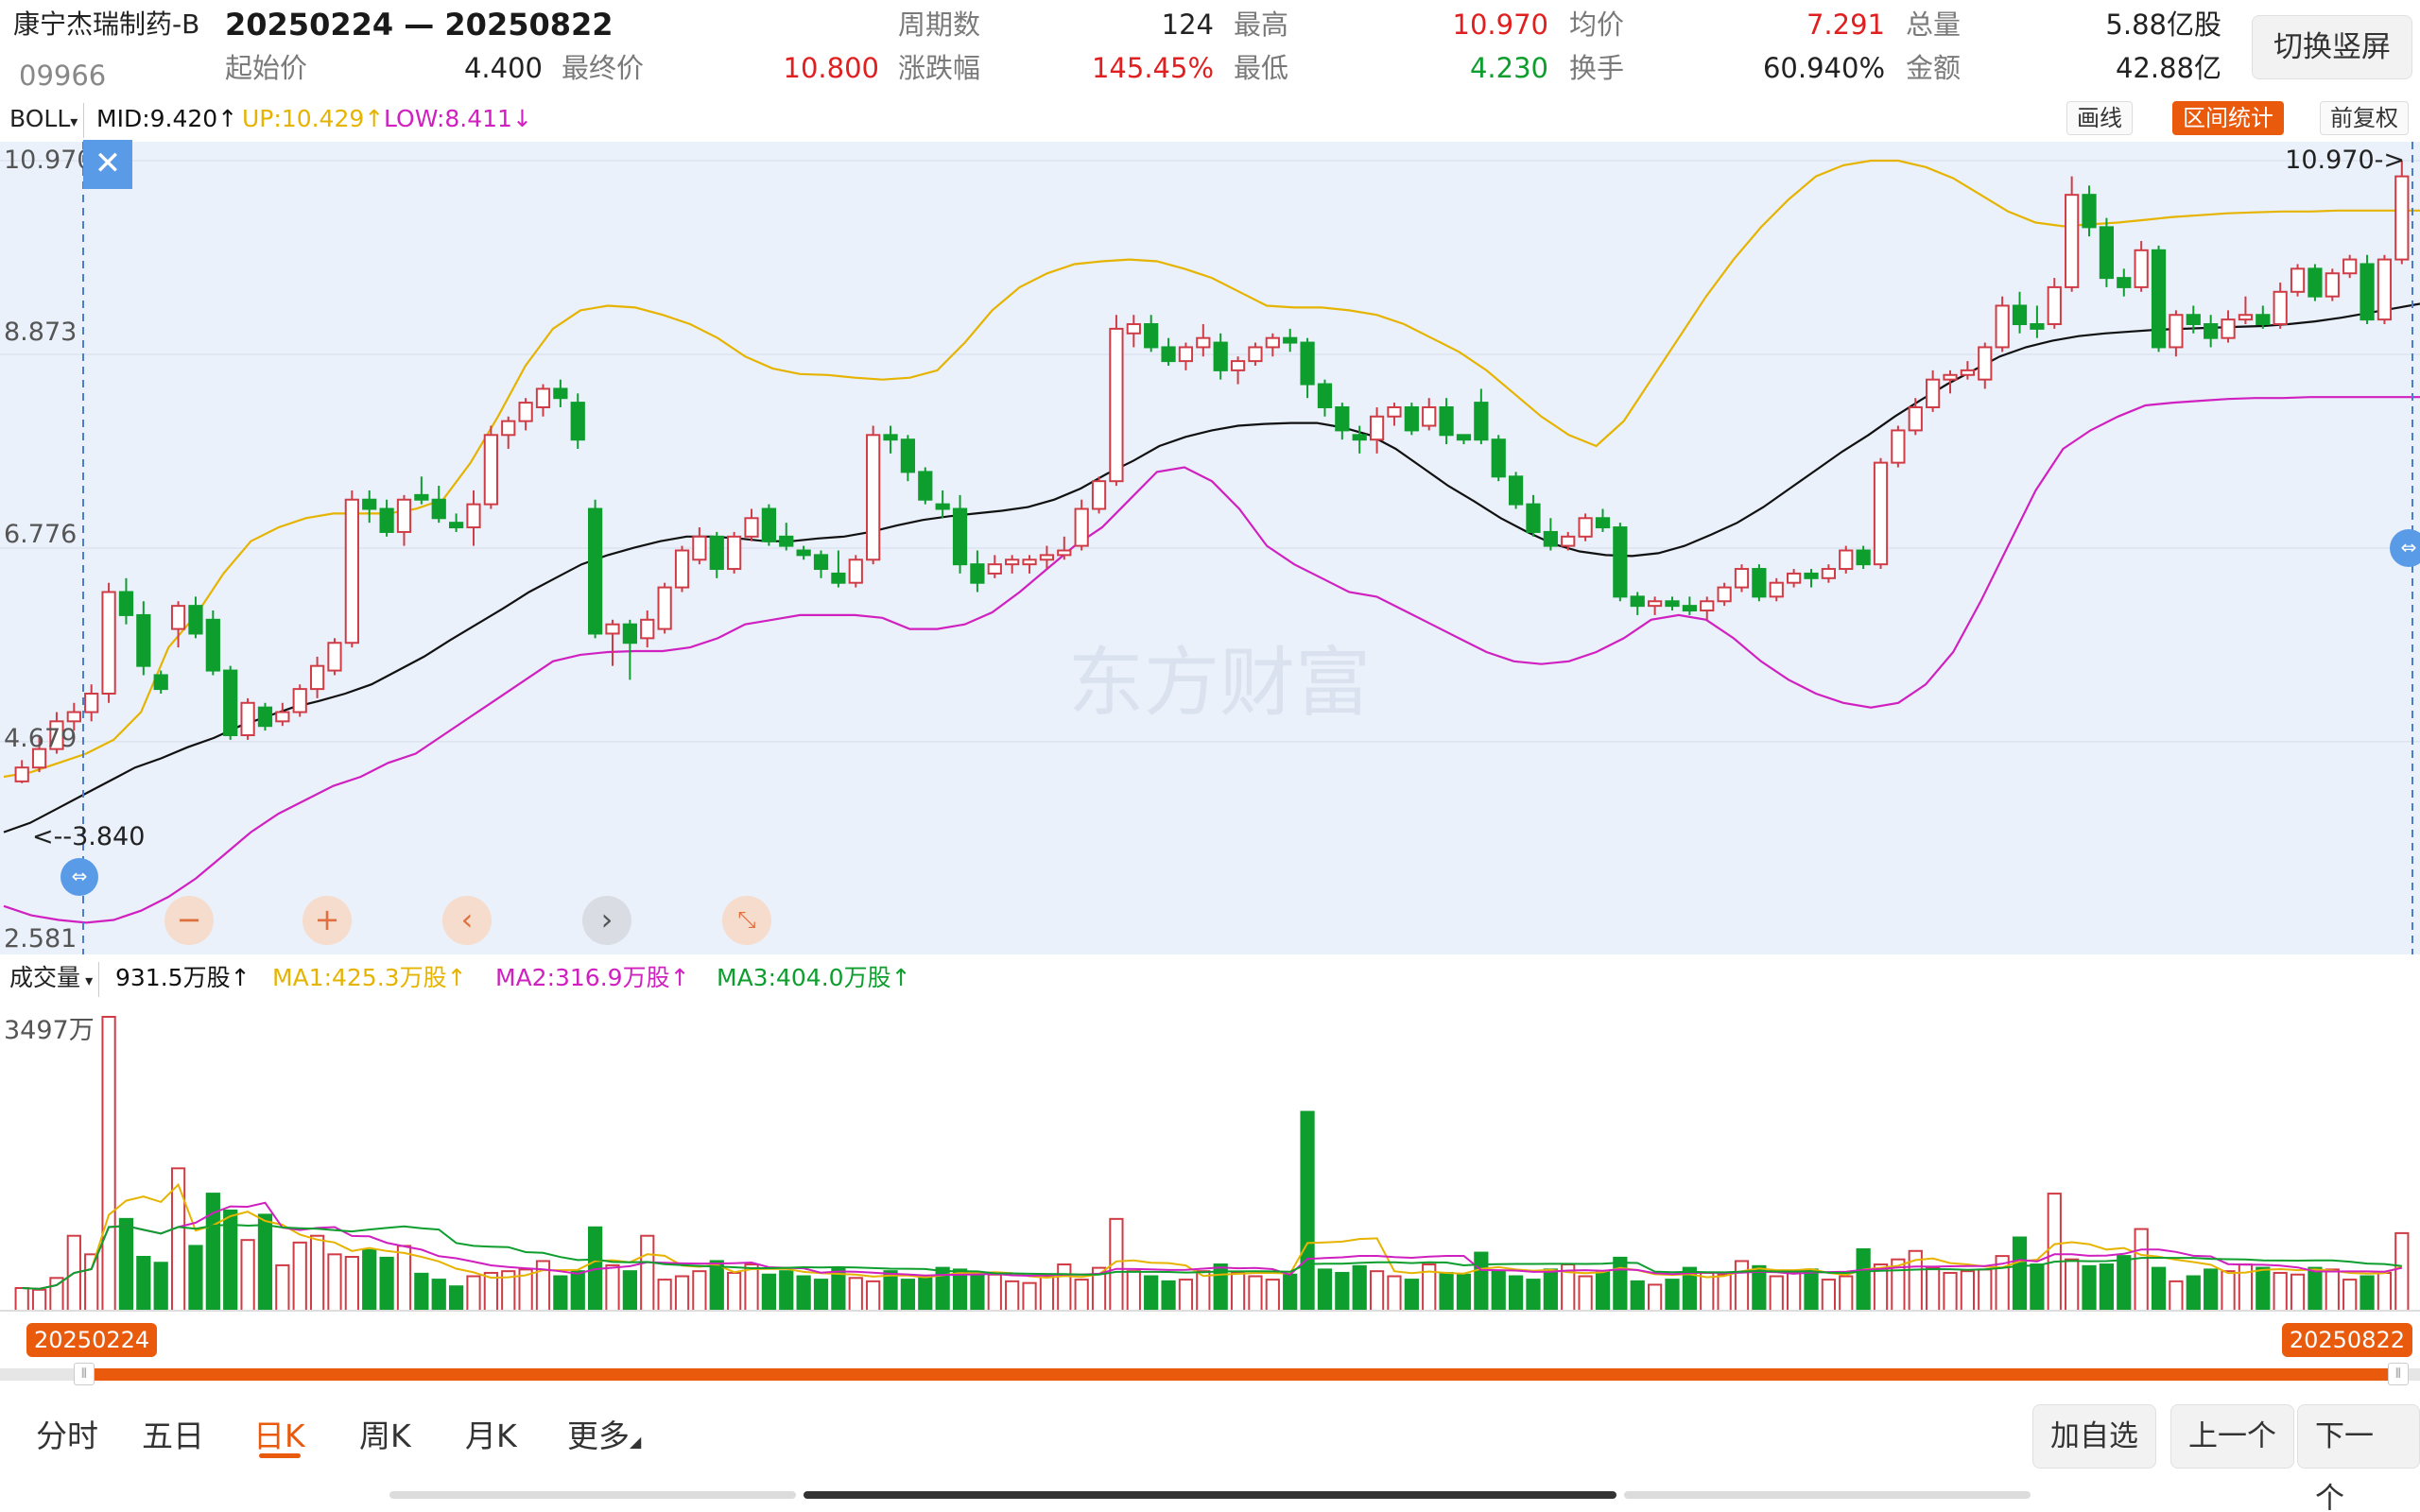 This screenshot has width=2420, height=1512. Describe the element at coordinates (467, 920) in the screenshot. I see `pan-left-icon: ‹` at that location.